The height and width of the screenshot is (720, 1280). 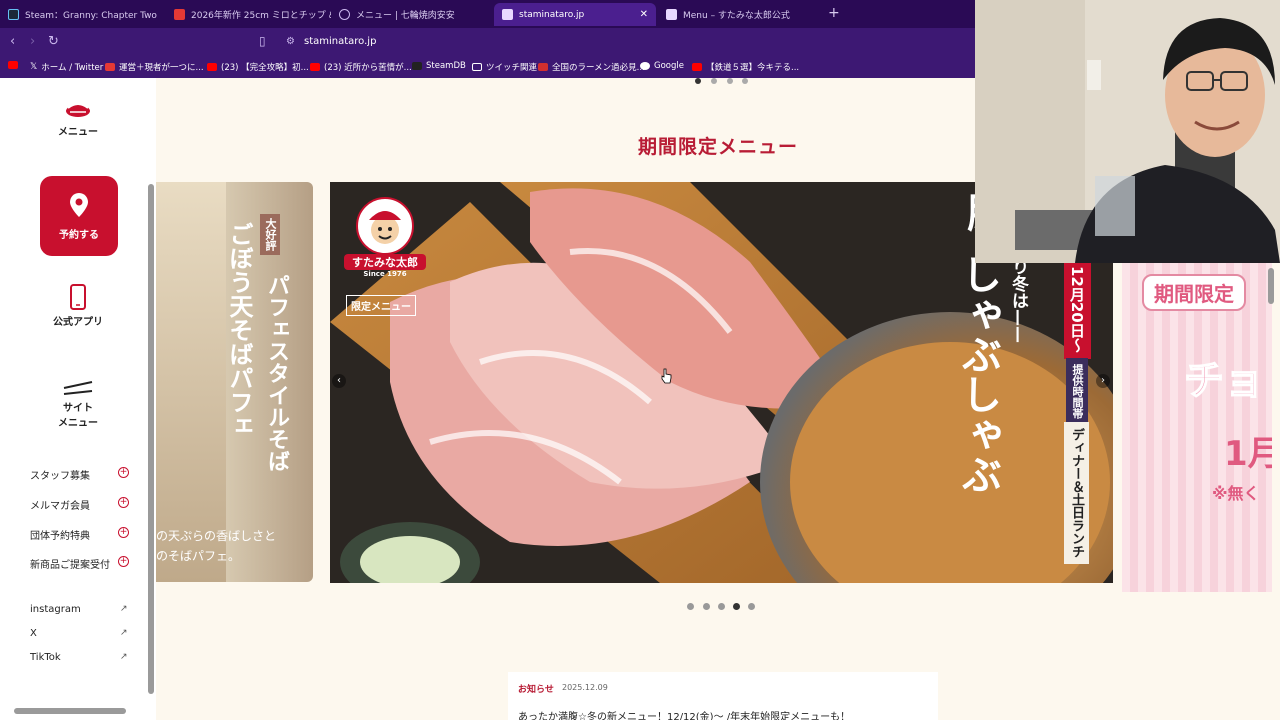 What do you see at coordinates (34, 67) in the screenshot?
I see `x-icon: 𝕏` at bounding box center [34, 67].